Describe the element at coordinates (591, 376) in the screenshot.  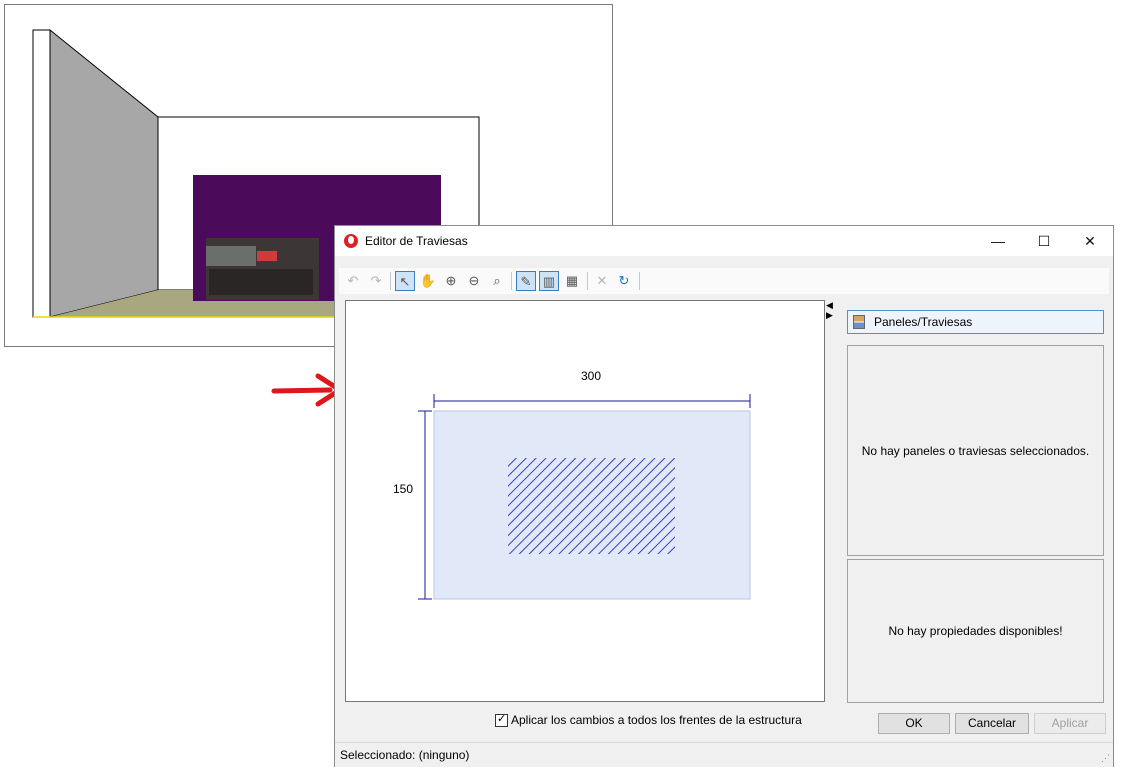
I see `width-dimension-label: 300` at that location.